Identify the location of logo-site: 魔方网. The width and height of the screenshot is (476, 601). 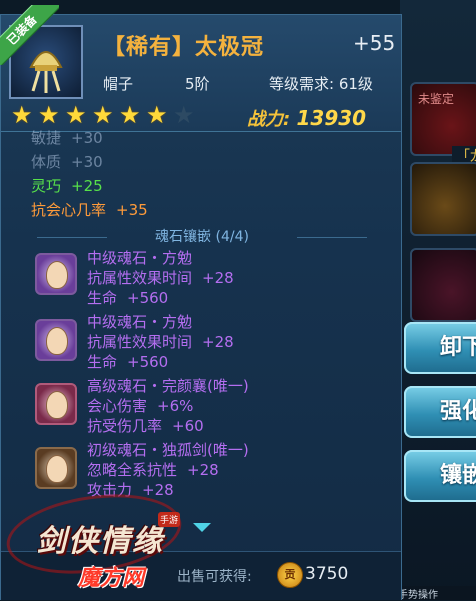
(111, 578).